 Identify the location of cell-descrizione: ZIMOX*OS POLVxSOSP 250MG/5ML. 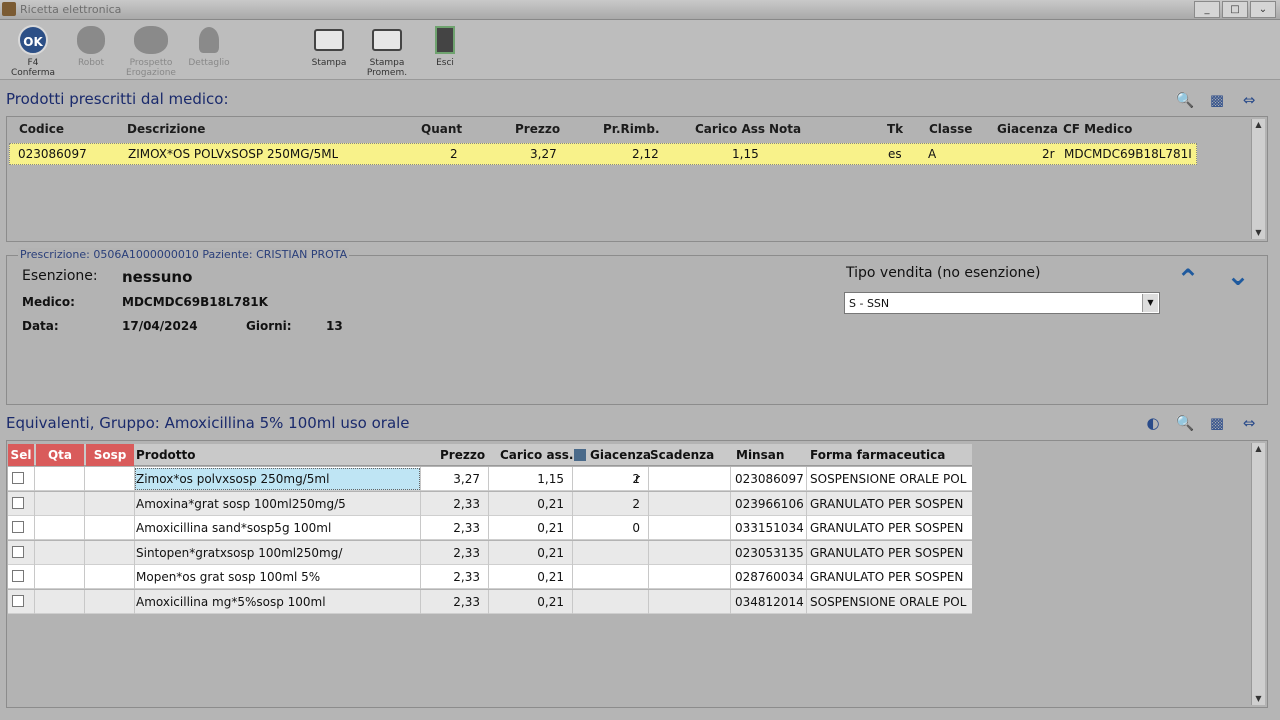
(233, 154).